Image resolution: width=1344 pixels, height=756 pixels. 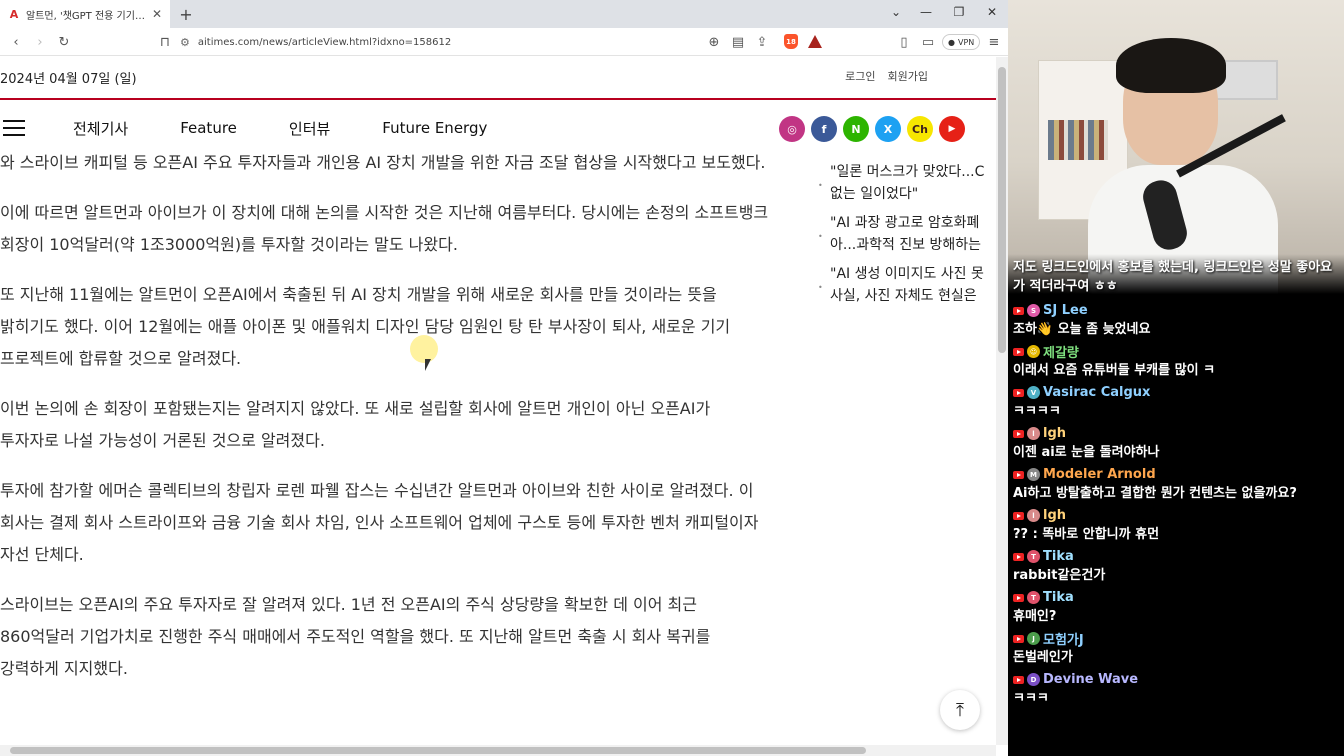 What do you see at coordinates (907, 172) in the screenshot?
I see `related-title-line: "일론 머스크가 맞았다...C` at bounding box center [907, 172].